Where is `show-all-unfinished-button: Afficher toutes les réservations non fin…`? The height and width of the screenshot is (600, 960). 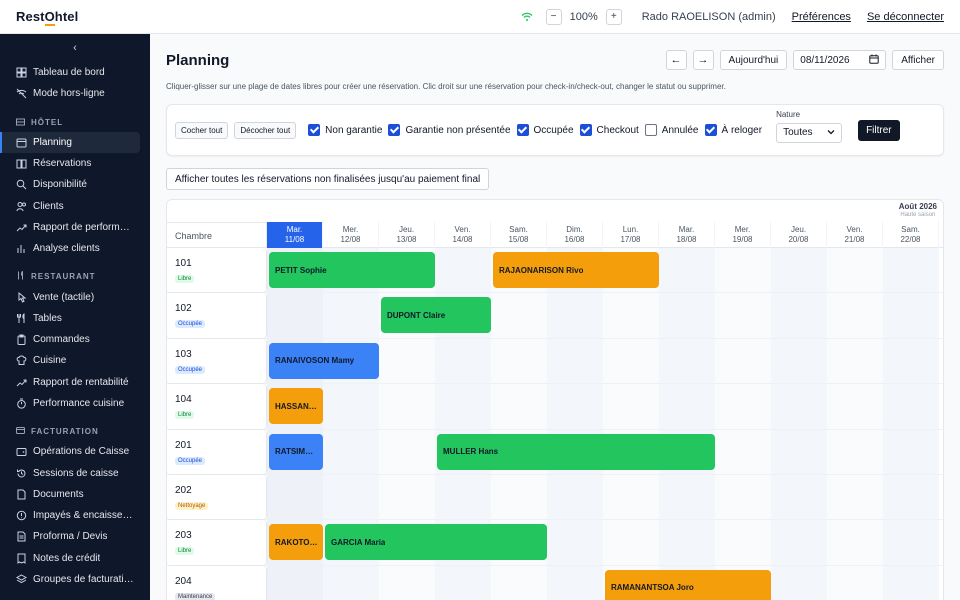 show-all-unfinished-button: Afficher toutes les réservations non fin… is located at coordinates (328, 179).